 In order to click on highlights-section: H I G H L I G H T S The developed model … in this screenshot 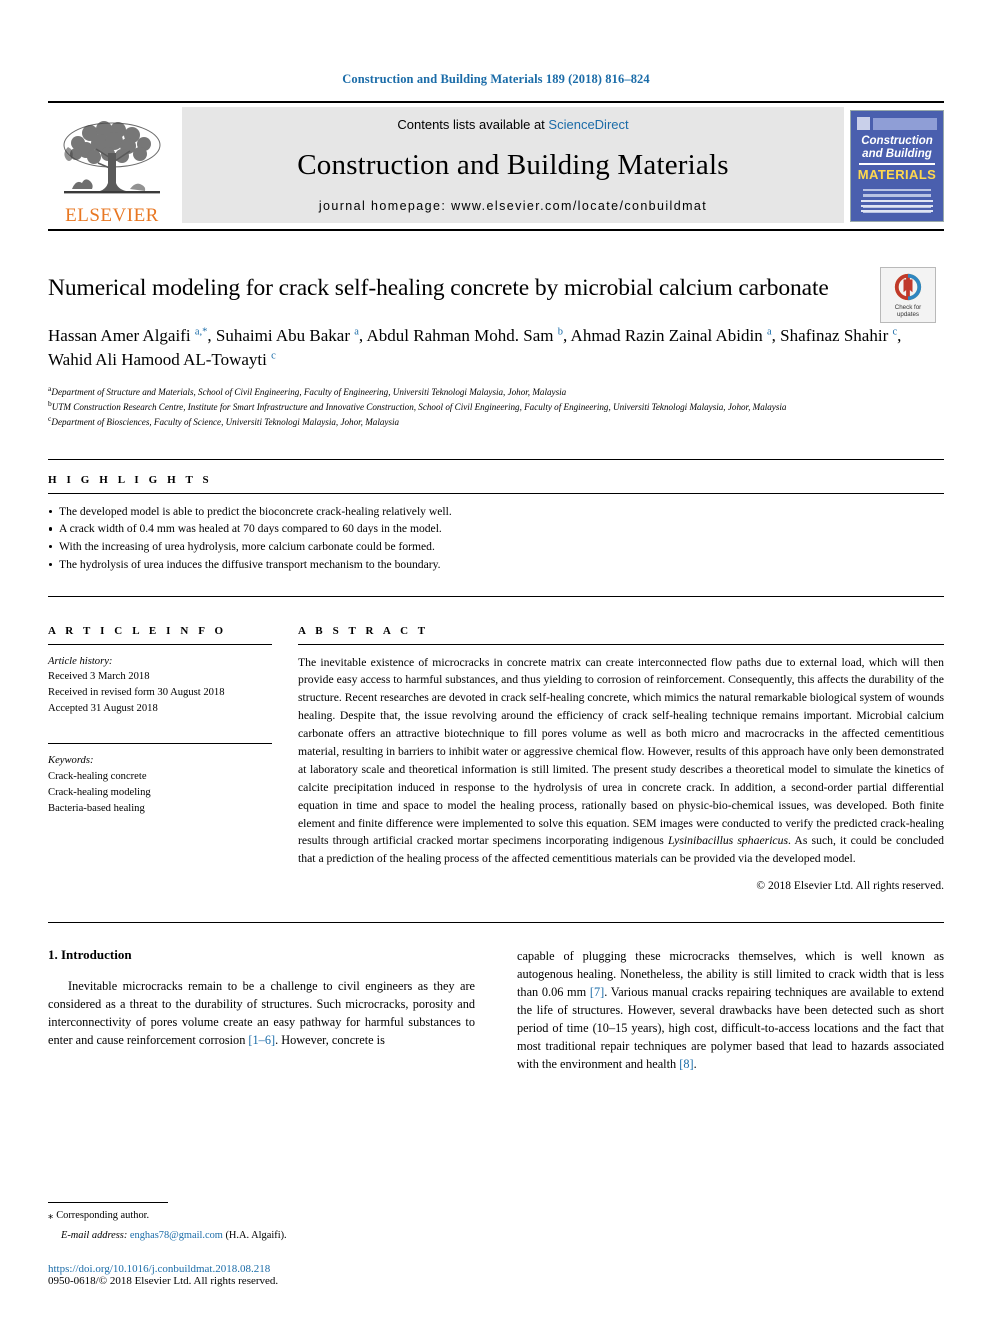, I will do `click(496, 516)`.